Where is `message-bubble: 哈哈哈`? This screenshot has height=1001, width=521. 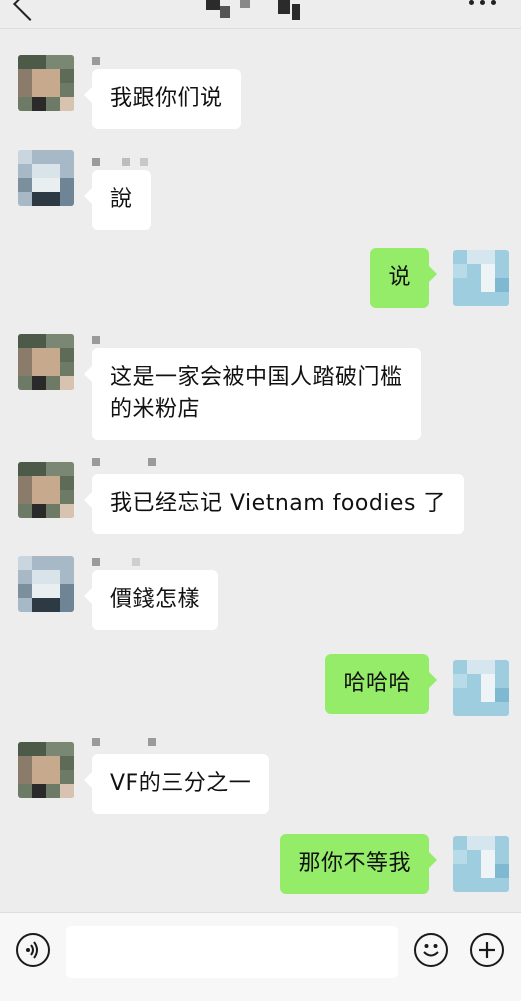 message-bubble: 哈哈哈 is located at coordinates (381, 684).